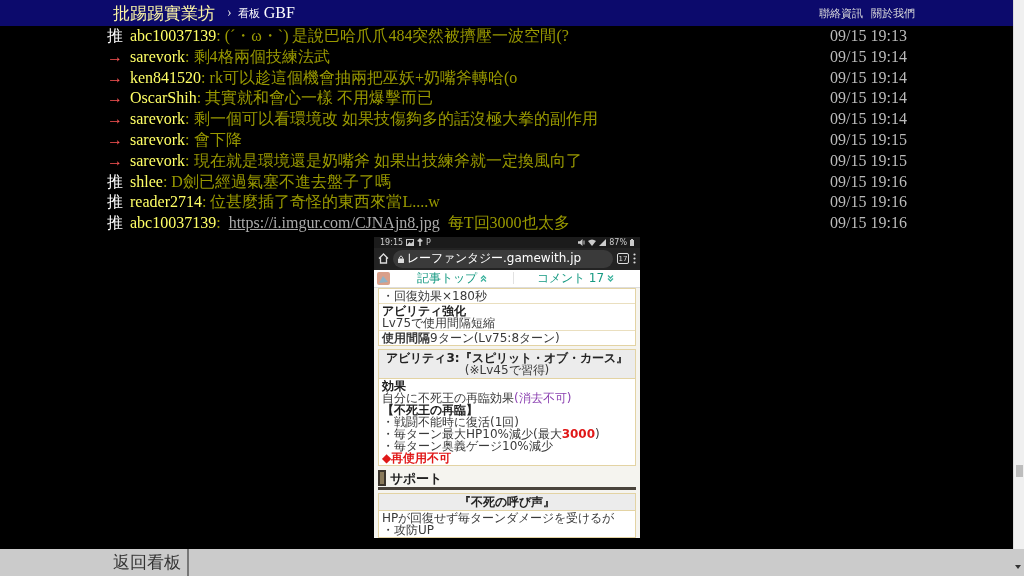  I want to click on board-name-link: GBF, so click(279, 13).